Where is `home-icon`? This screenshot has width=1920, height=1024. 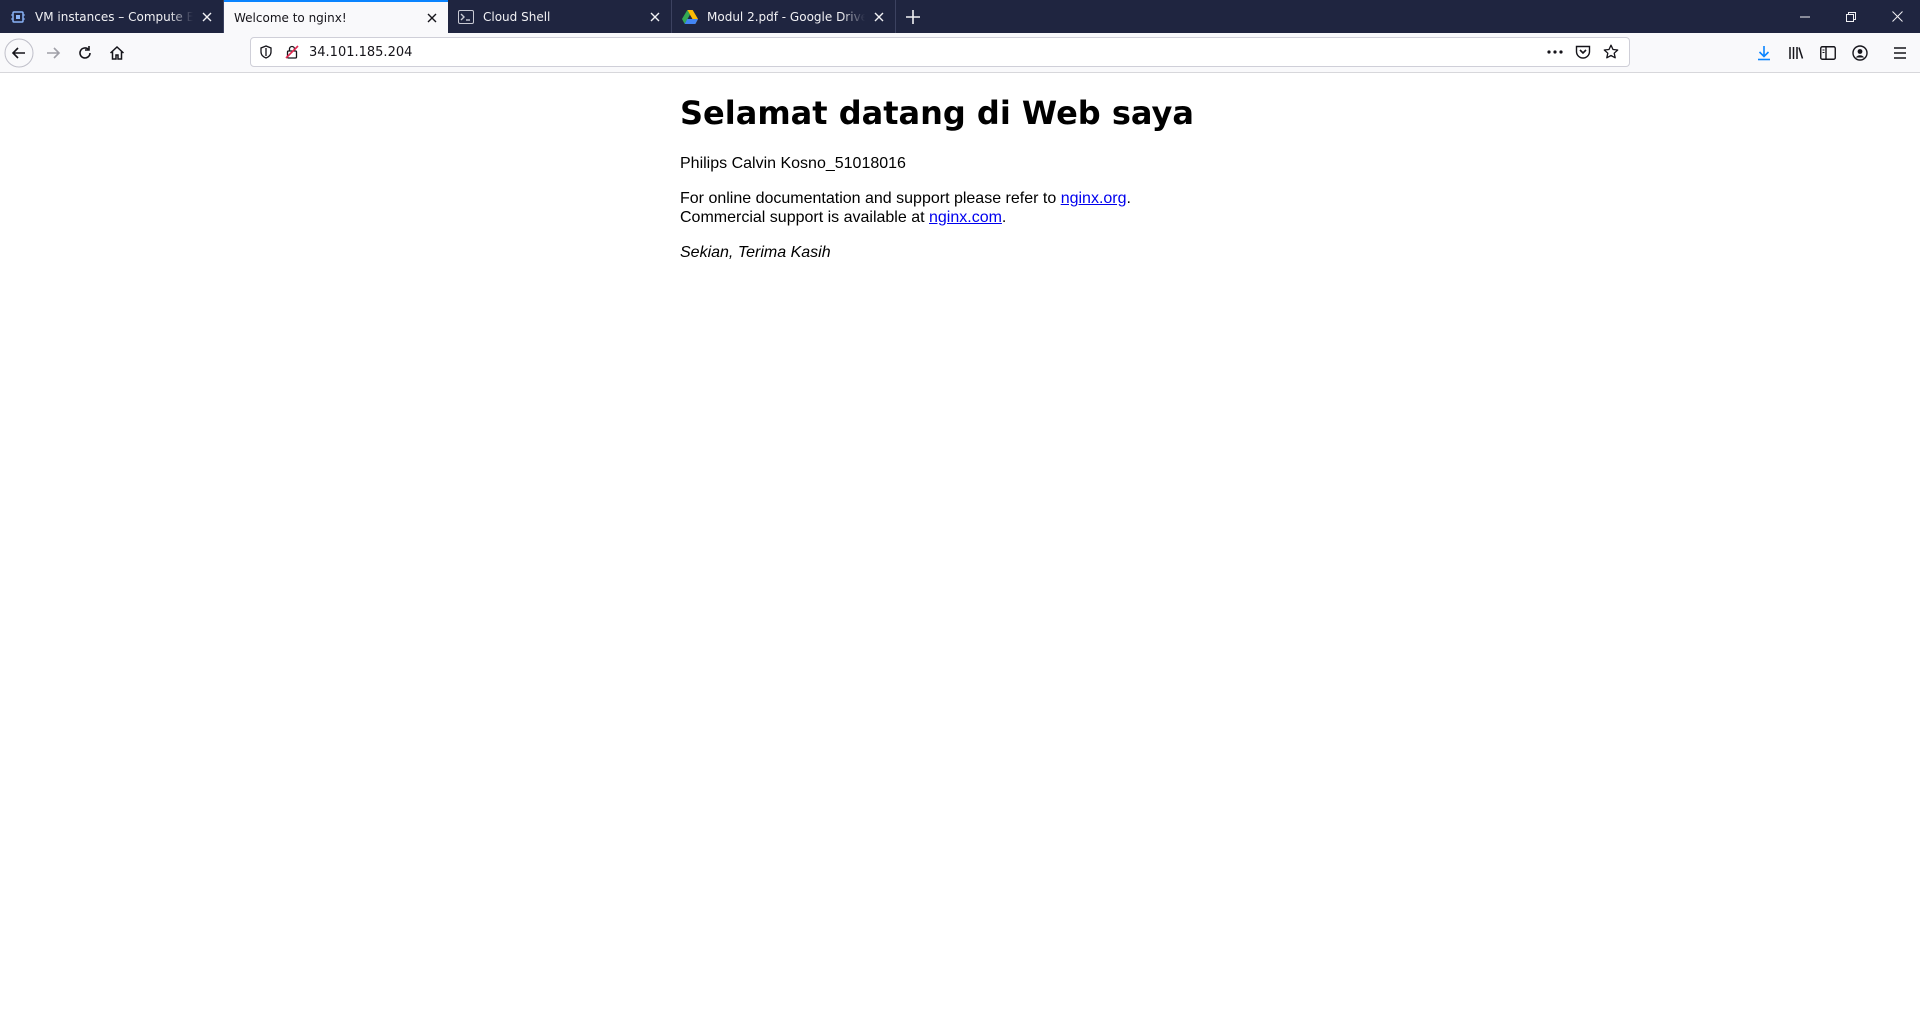 home-icon is located at coordinates (117, 52).